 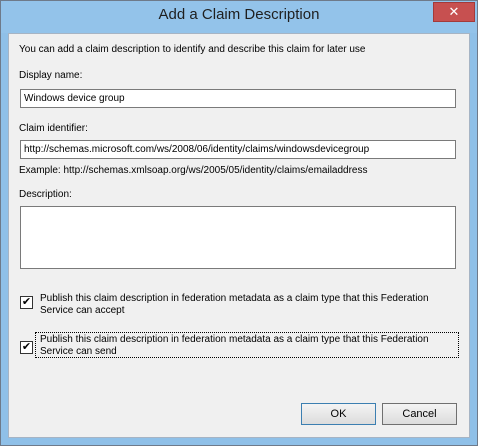 I want to click on close-icon: ✕, so click(x=454, y=11).